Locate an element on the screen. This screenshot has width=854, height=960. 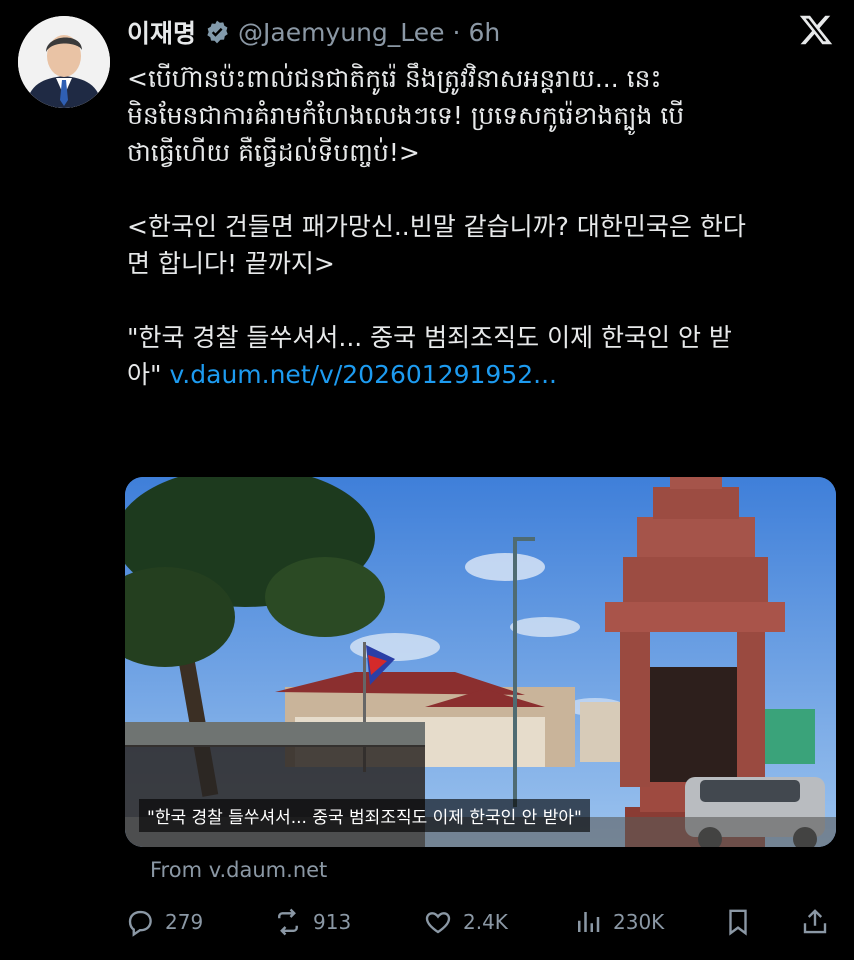
action-bar: 279 913 2.4K 230K is located at coordinates (480, 922).